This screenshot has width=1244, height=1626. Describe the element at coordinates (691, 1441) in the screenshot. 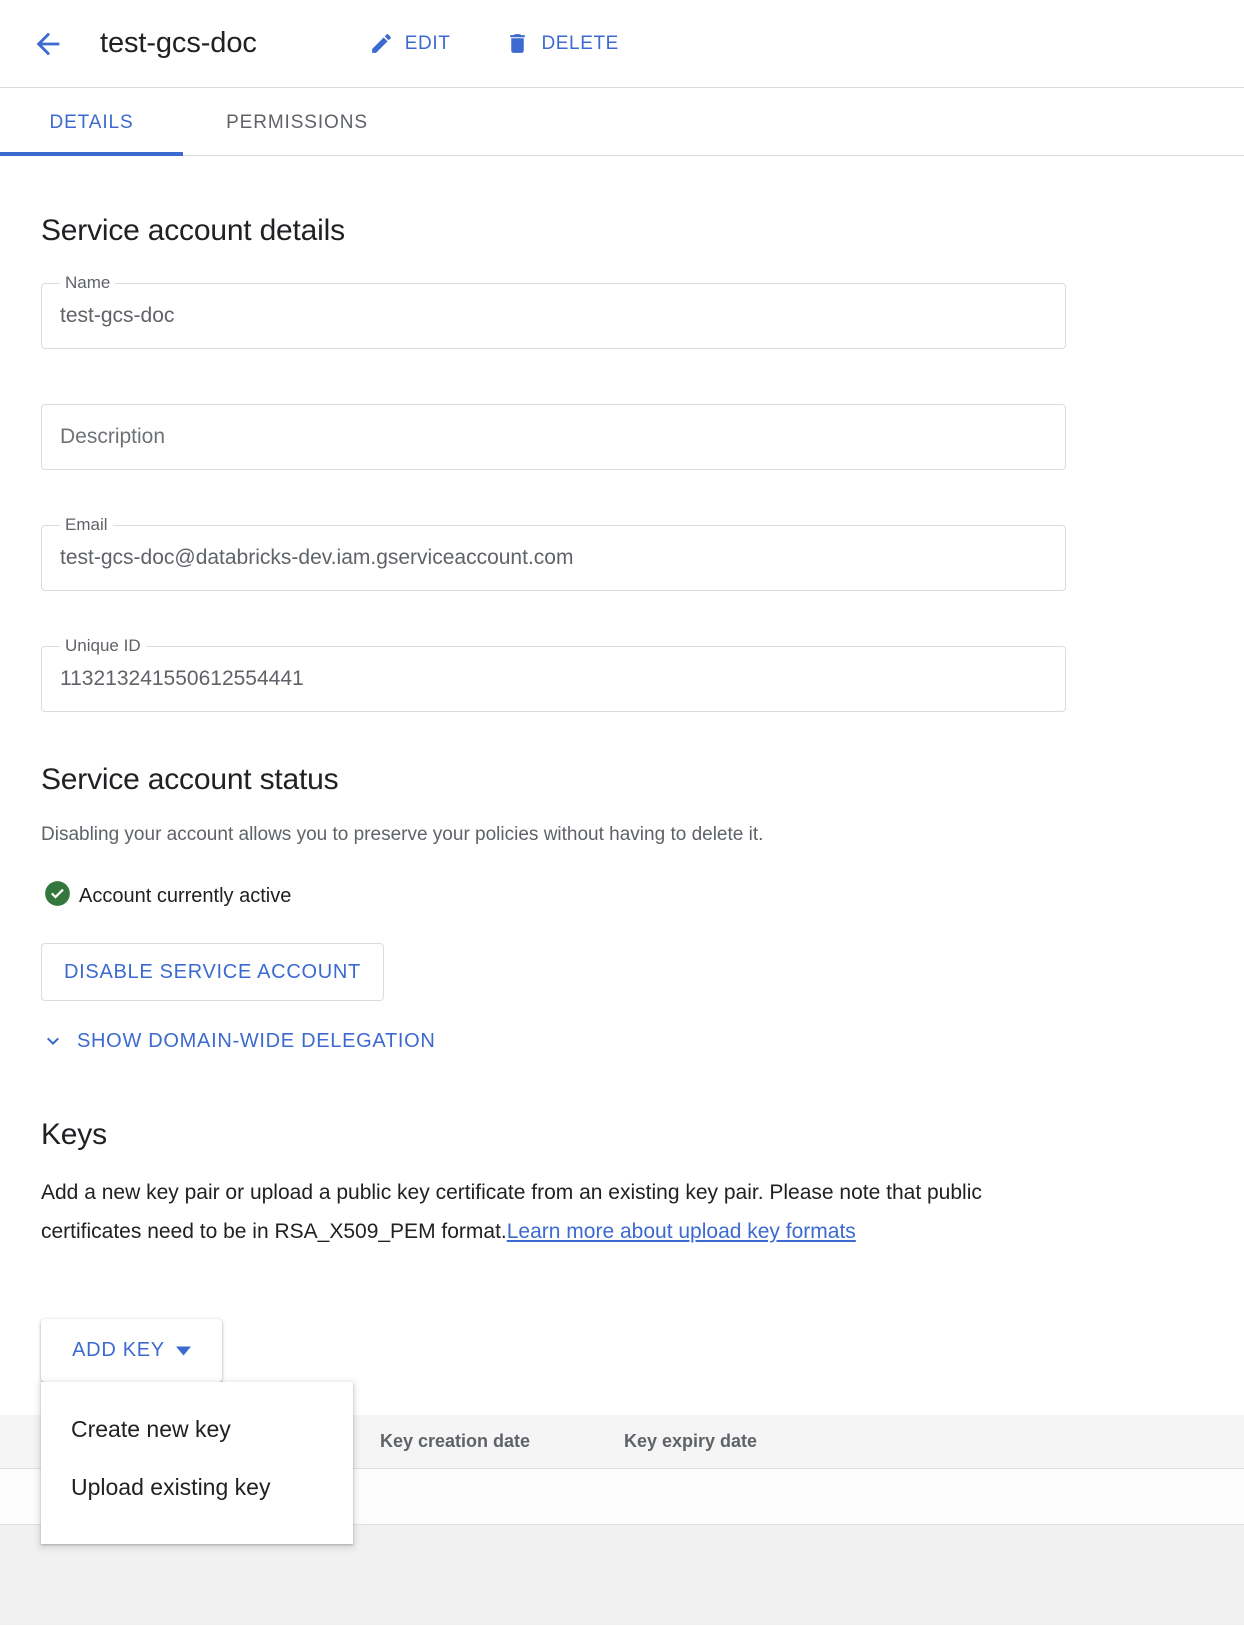

I see `keys-table-col-expiry-date: Key expiry date` at that location.